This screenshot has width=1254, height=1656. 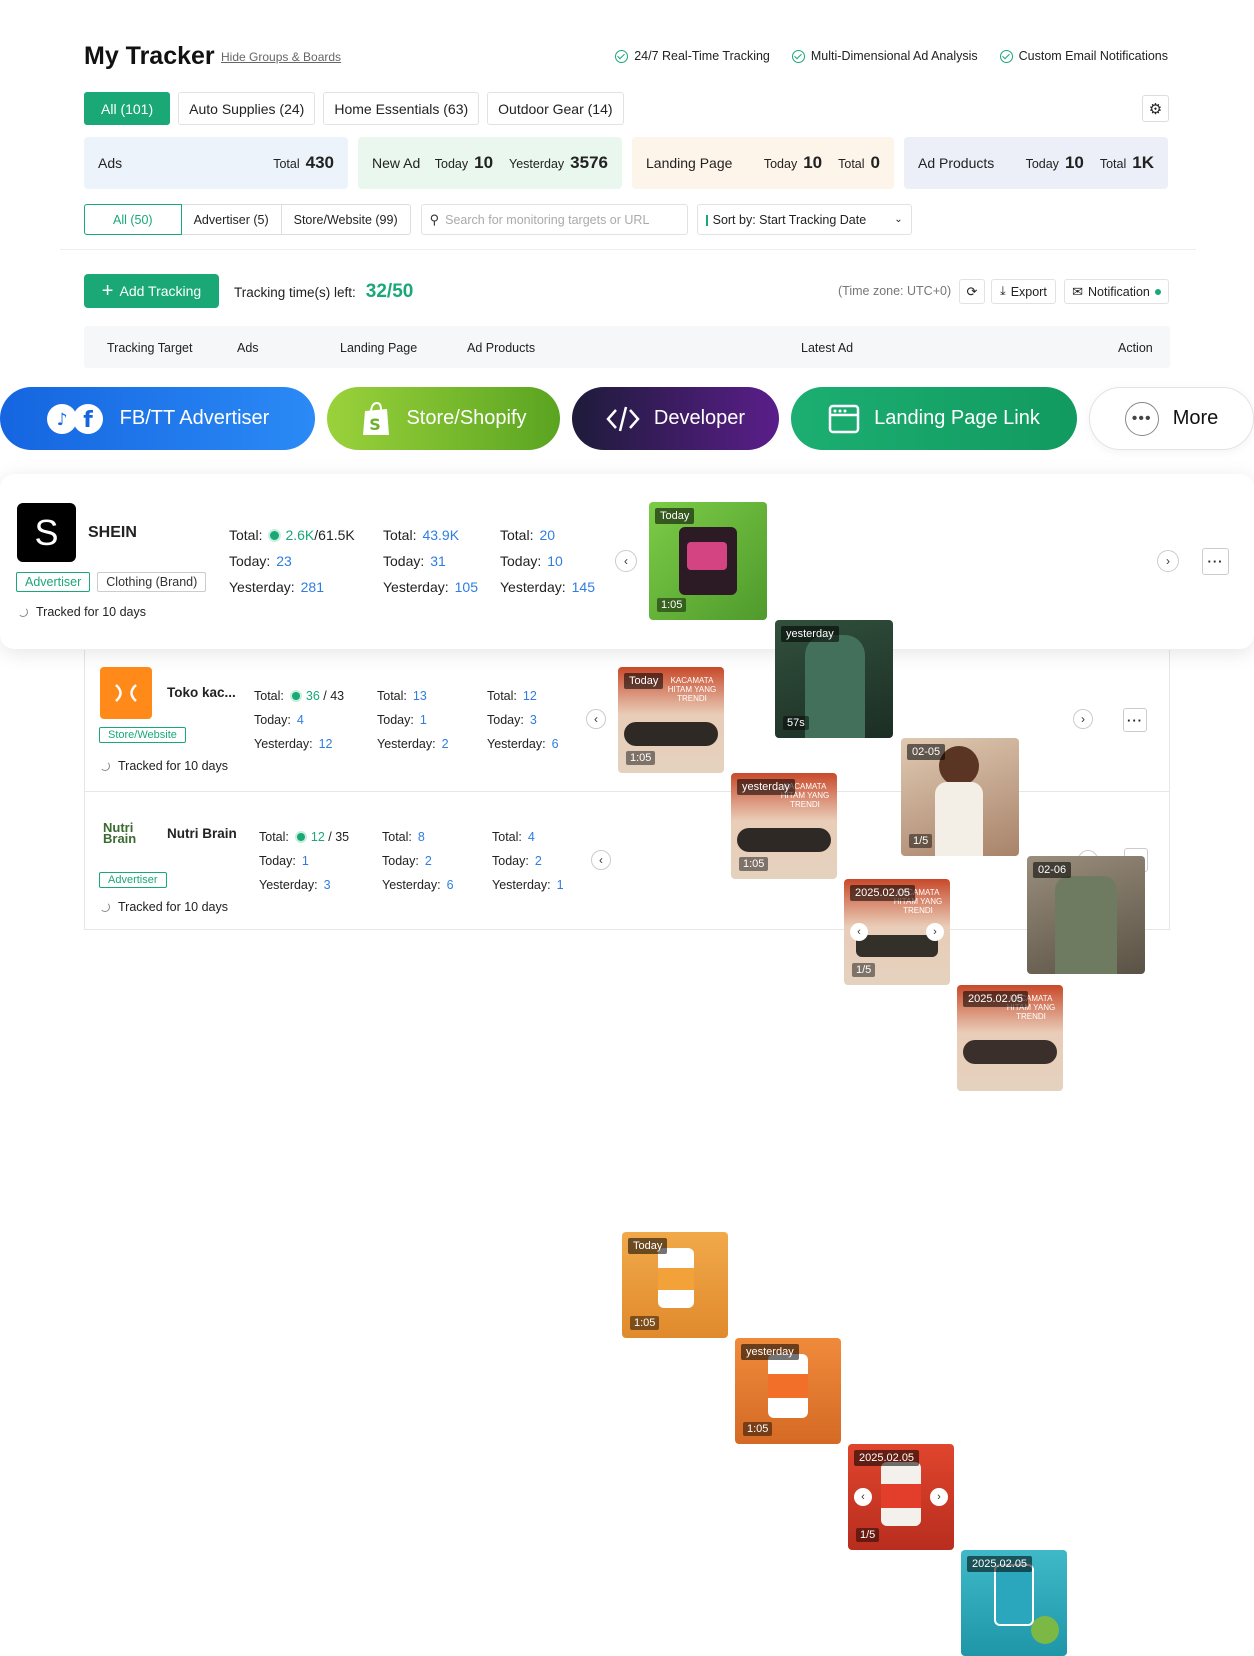 What do you see at coordinates (434, 219) in the screenshot?
I see `search-icon: ⚲` at bounding box center [434, 219].